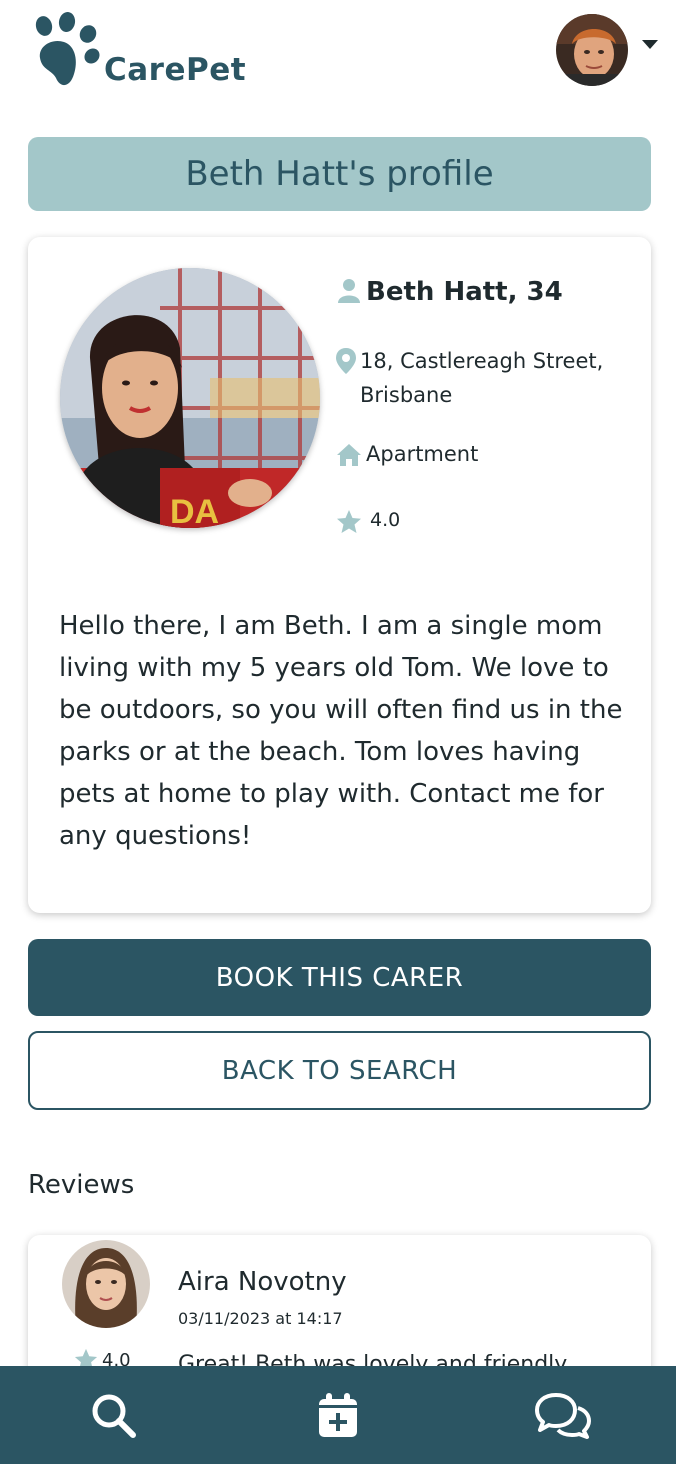  I want to click on carer-name-row: Beth Hatt, 34, so click(449, 292).